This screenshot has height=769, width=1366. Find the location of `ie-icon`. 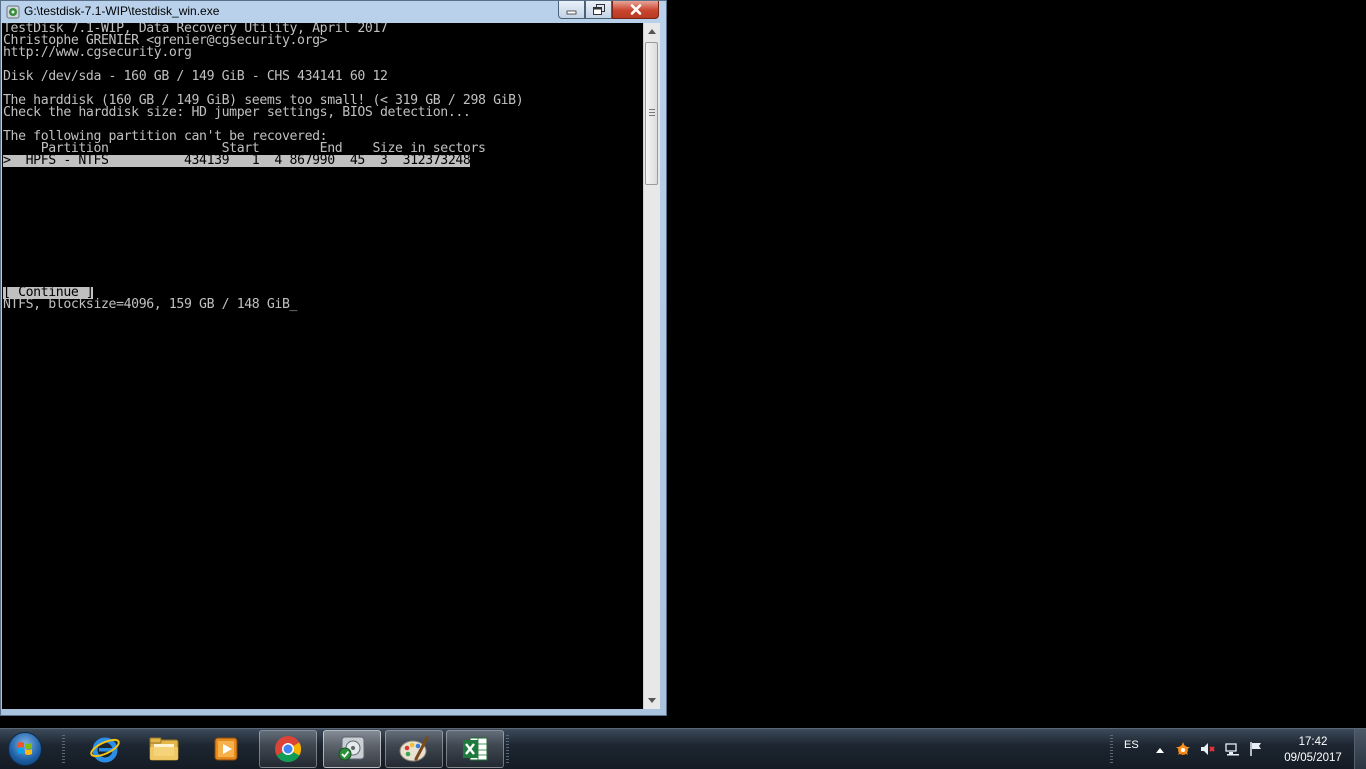

ie-icon is located at coordinates (105, 750).